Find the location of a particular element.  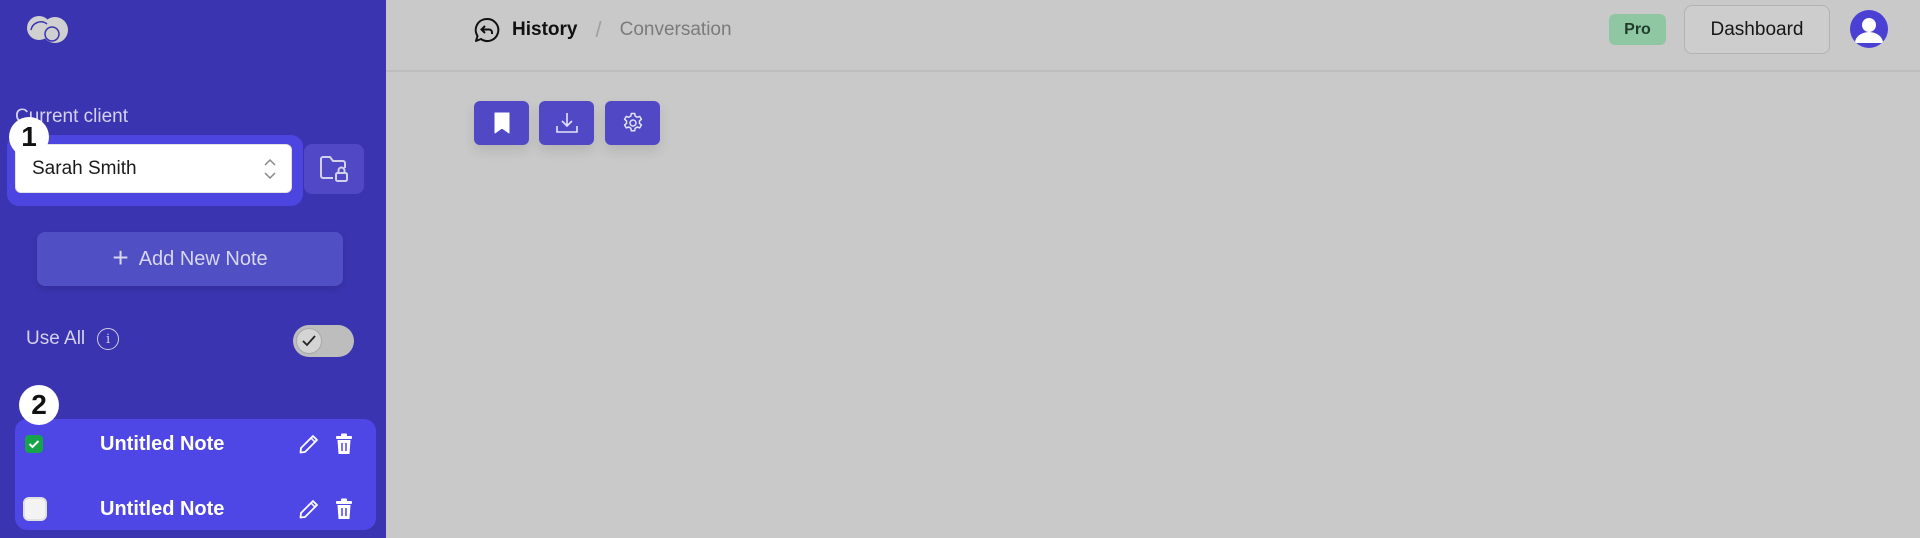

settings-button is located at coordinates (632, 123).